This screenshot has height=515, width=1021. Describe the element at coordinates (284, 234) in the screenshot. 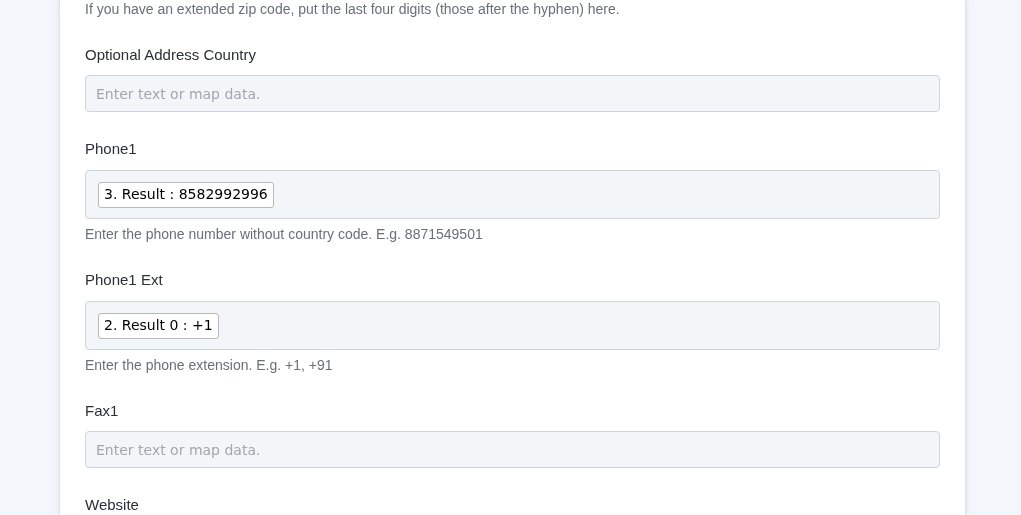

I see `help-text: Enter the phone number without country code. E.g. 8871549501` at that location.